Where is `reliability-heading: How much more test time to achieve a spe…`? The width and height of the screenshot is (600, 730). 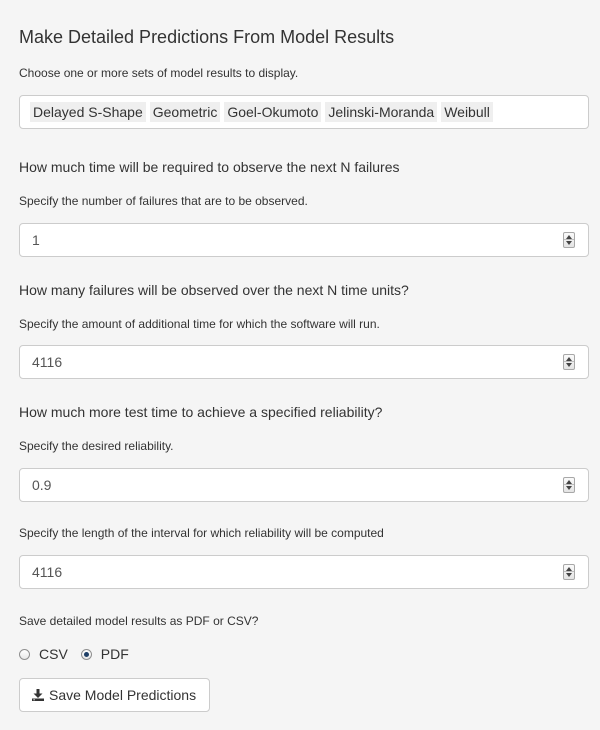
reliability-heading: How much more test time to achieve a spe… is located at coordinates (201, 412).